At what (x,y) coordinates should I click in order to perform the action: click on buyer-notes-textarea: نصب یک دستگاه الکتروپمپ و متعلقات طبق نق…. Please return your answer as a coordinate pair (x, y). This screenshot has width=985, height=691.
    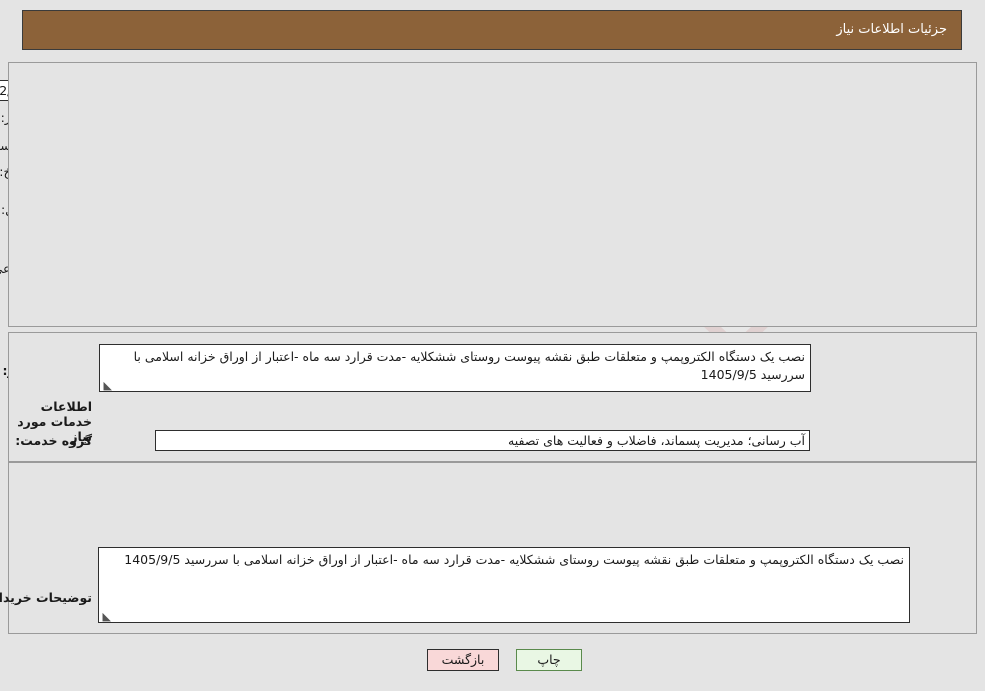
    Looking at the image, I should click on (504, 585).